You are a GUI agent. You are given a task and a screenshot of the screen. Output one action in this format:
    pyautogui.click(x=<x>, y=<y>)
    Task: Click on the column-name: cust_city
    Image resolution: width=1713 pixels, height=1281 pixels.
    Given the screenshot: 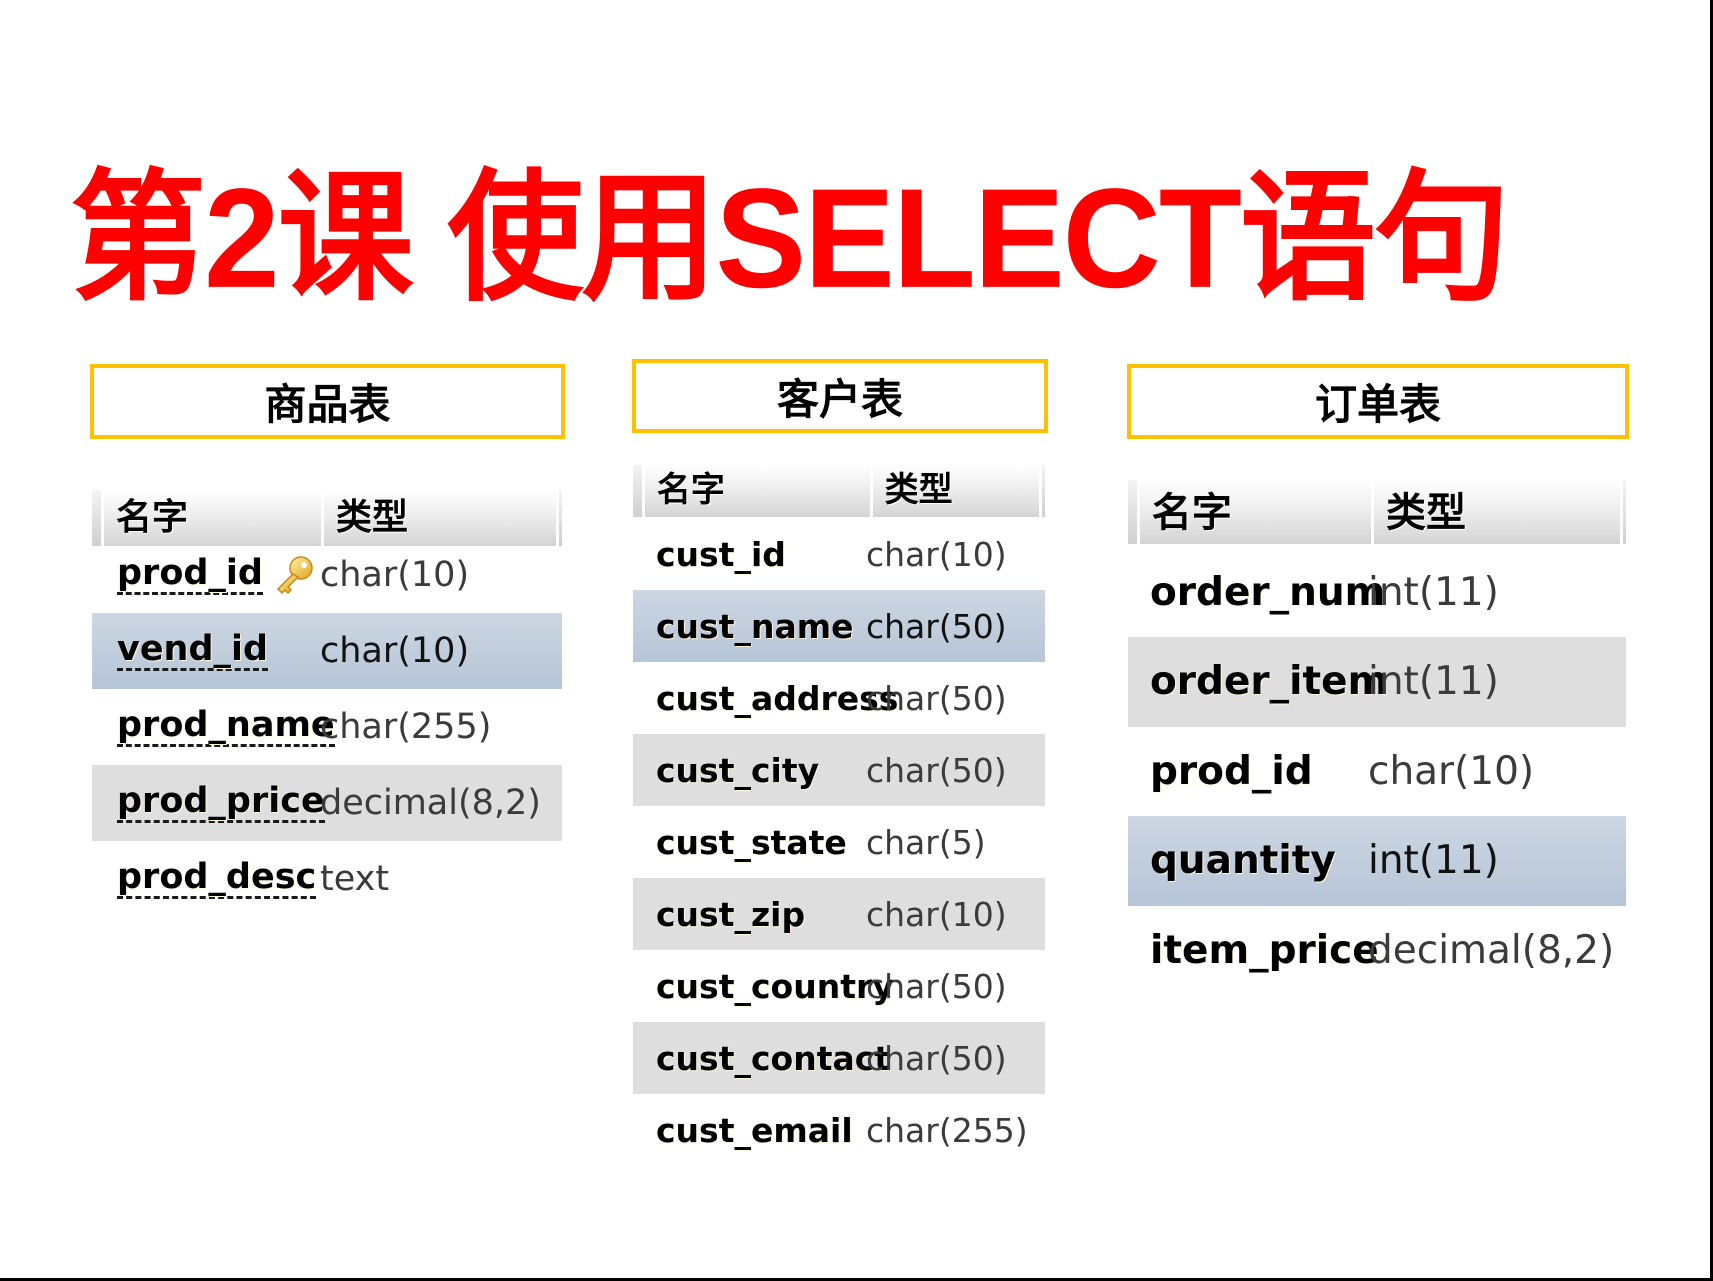 What is the action you would take?
    pyautogui.click(x=738, y=770)
    